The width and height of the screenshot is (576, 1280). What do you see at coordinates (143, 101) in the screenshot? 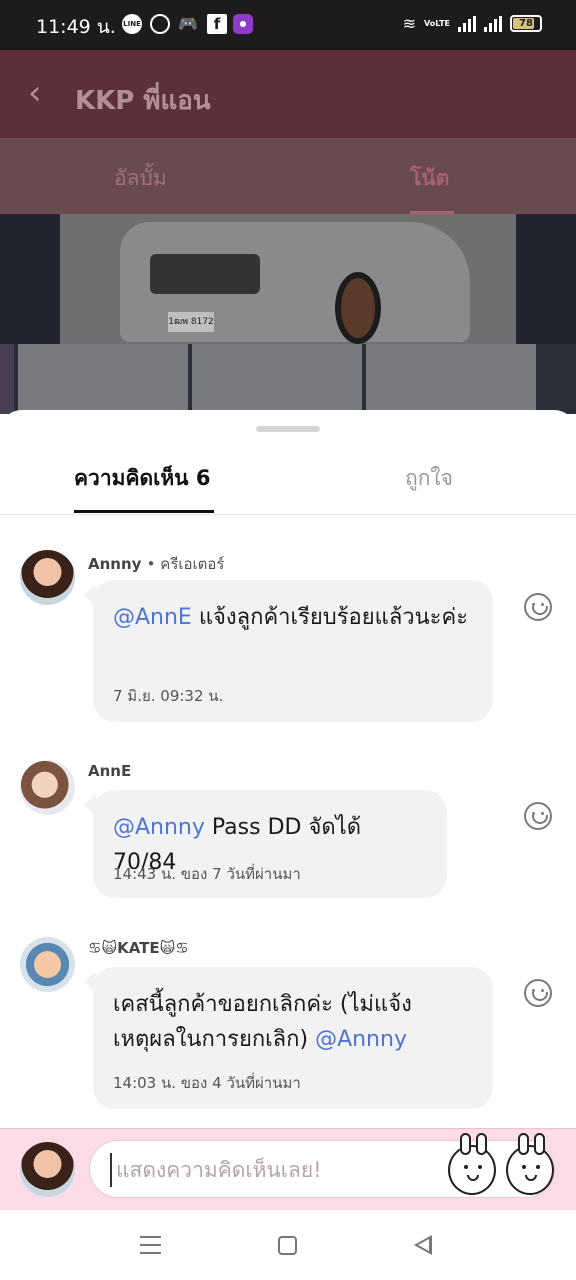
I see `page-title: KKP พี่แอน` at bounding box center [143, 101].